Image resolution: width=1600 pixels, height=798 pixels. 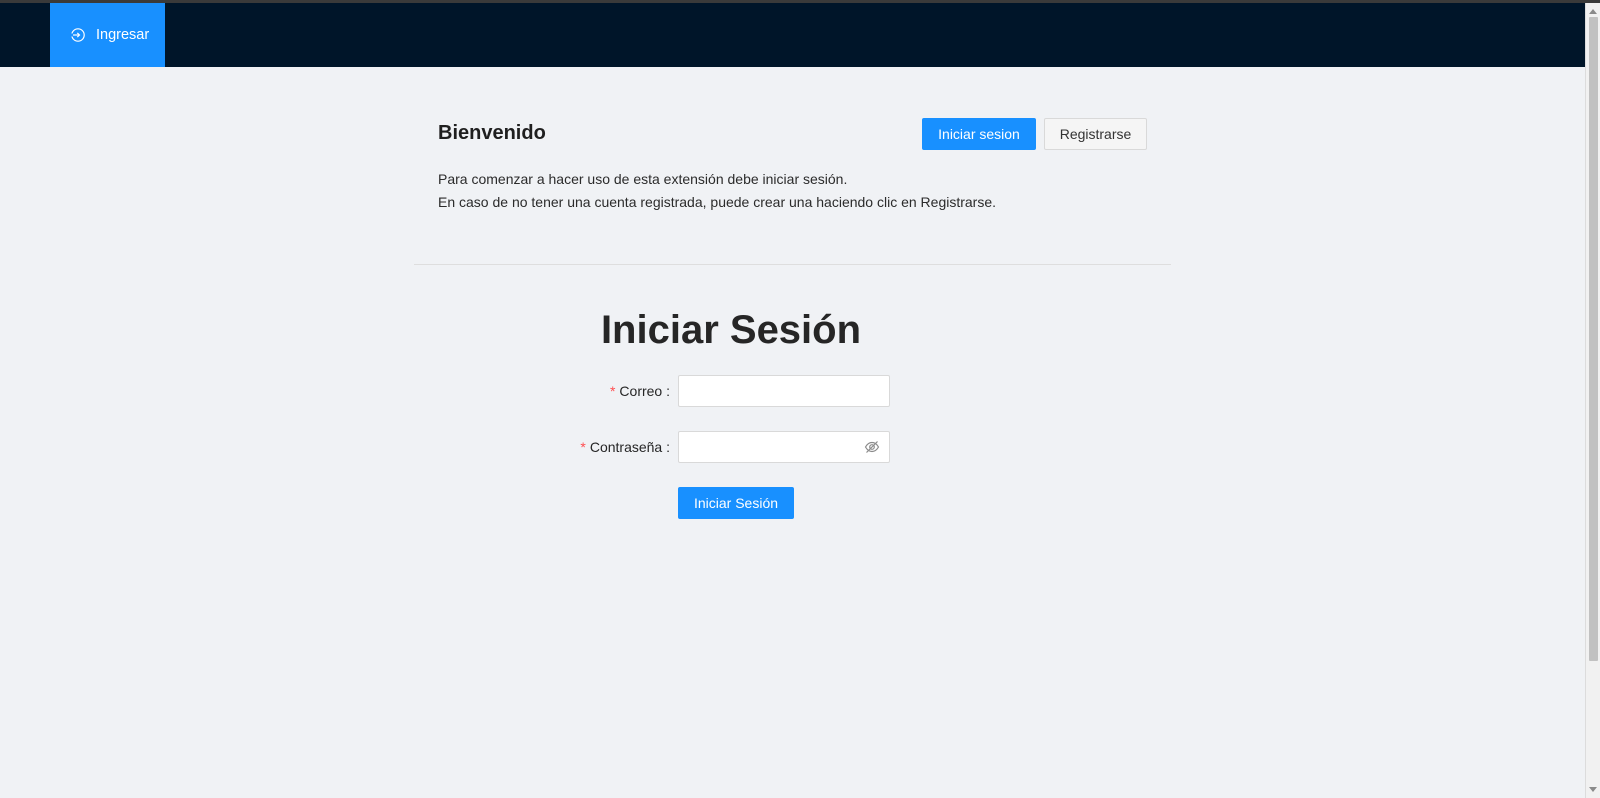 What do you see at coordinates (78, 35) in the screenshot?
I see `login-icon` at bounding box center [78, 35].